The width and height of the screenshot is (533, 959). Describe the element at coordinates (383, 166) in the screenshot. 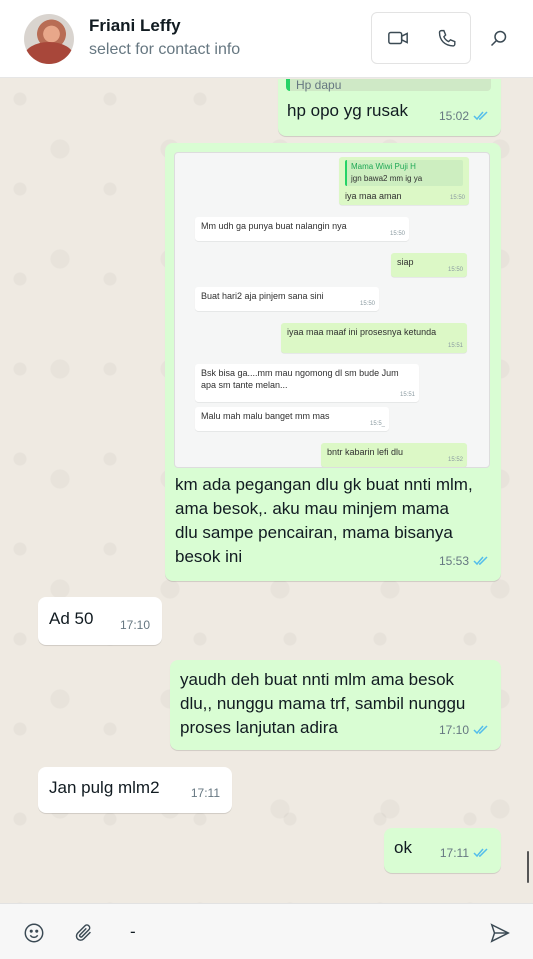

I see `image-reply-sender: Mama Wiwi Puji H` at that location.